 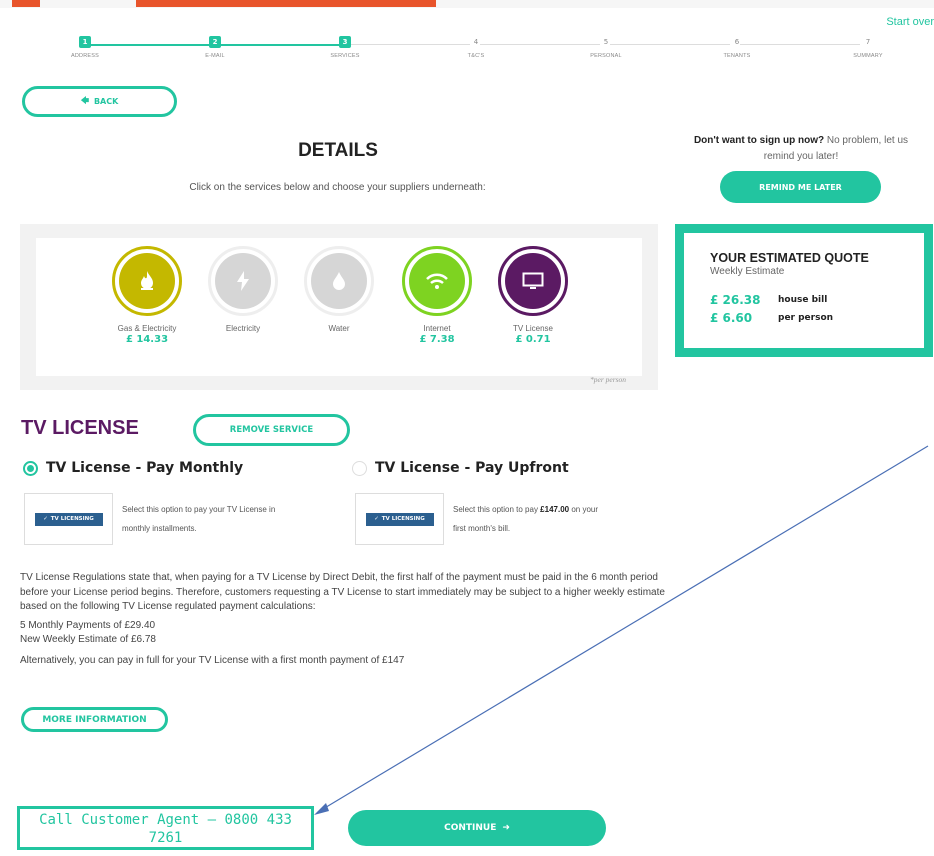 What do you see at coordinates (84, 100) in the screenshot?
I see `arrow-left-icon: 🡄` at bounding box center [84, 100].